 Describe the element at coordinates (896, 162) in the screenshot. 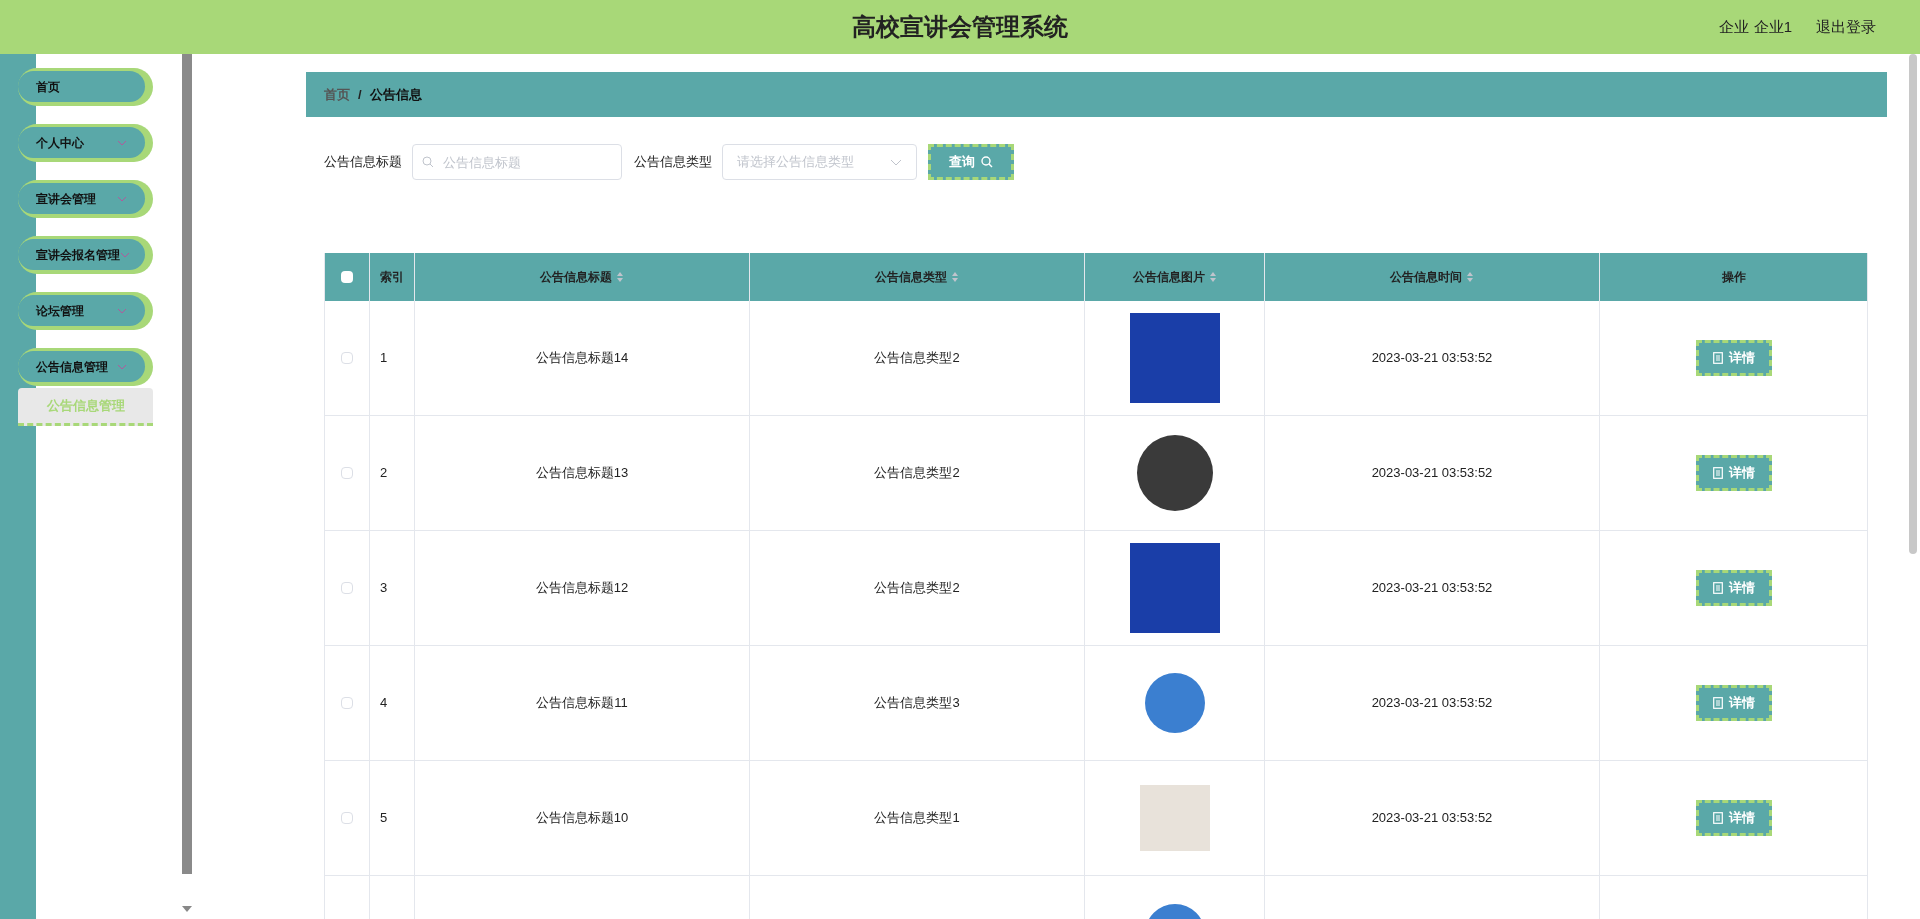

I see `chevron-down-icon` at that location.